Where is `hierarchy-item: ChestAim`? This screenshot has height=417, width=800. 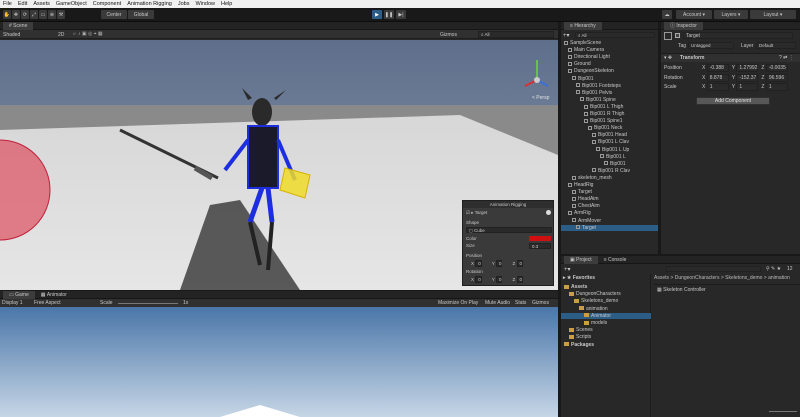 hierarchy-item: ChestAim is located at coordinates (609, 206).